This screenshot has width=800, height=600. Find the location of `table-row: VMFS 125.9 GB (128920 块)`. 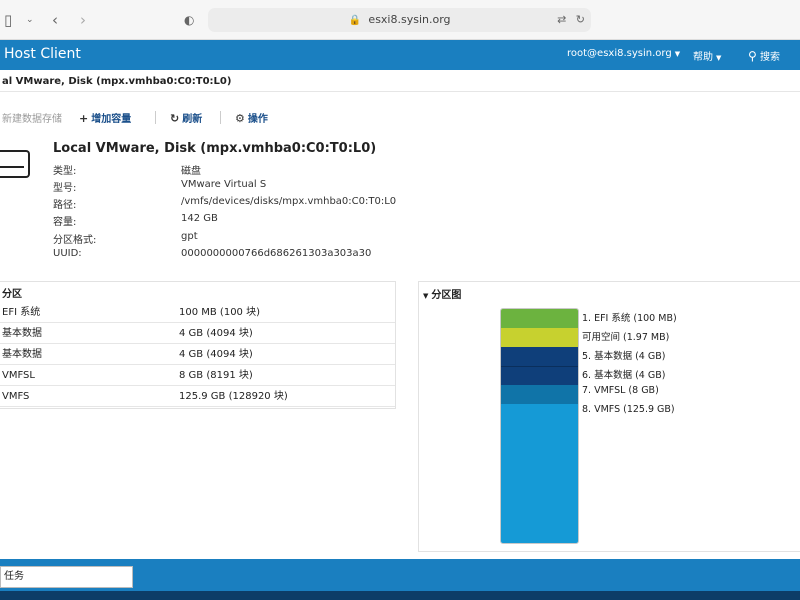

table-row: VMFS 125.9 GB (128920 块) is located at coordinates (197, 396).